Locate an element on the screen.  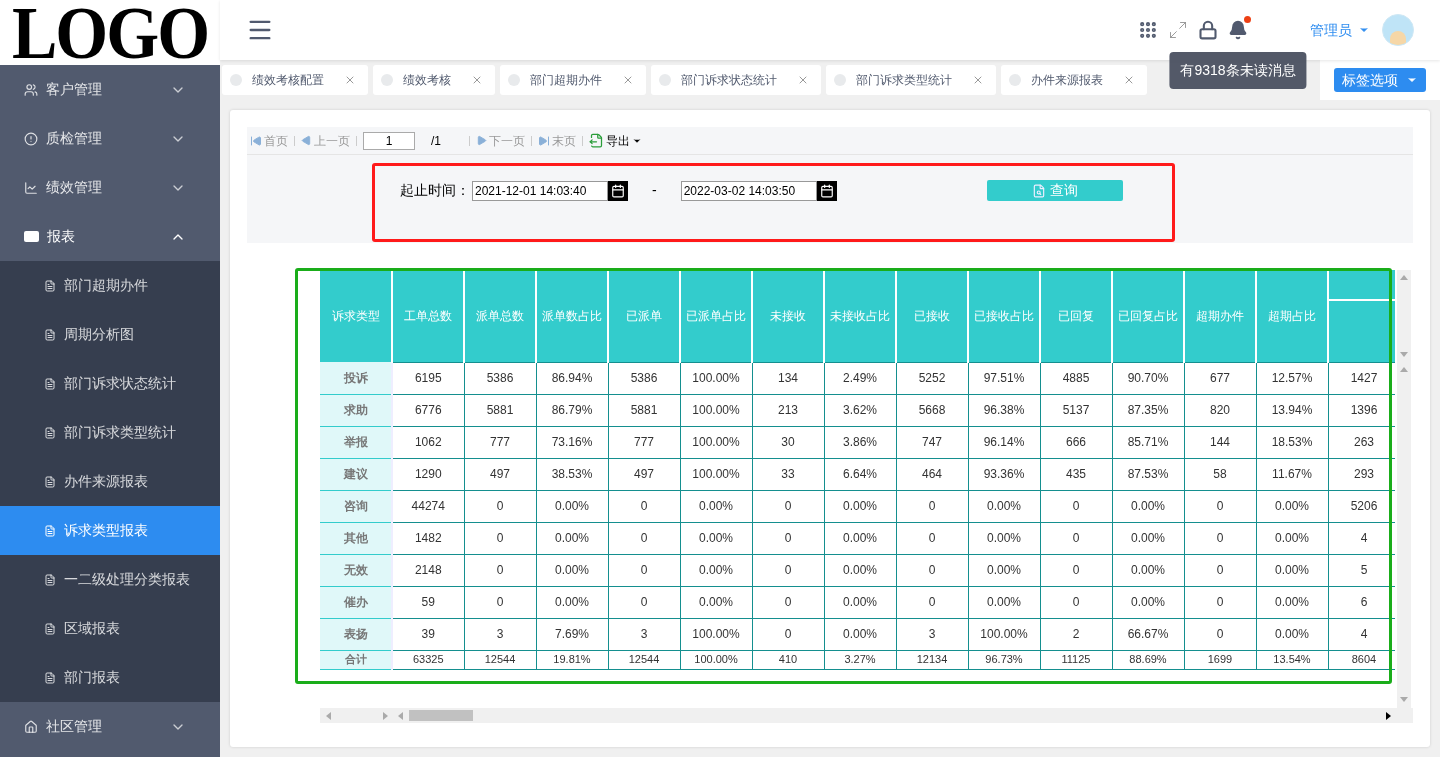
bell-icon is located at coordinates (1238, 30).